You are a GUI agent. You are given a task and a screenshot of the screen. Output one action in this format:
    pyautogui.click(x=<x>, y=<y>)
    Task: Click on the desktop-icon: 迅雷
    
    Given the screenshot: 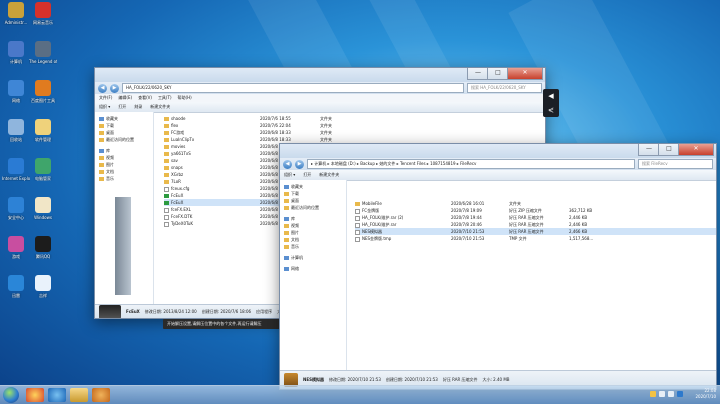 What is the action you would take?
    pyautogui.click(x=16, y=286)
    